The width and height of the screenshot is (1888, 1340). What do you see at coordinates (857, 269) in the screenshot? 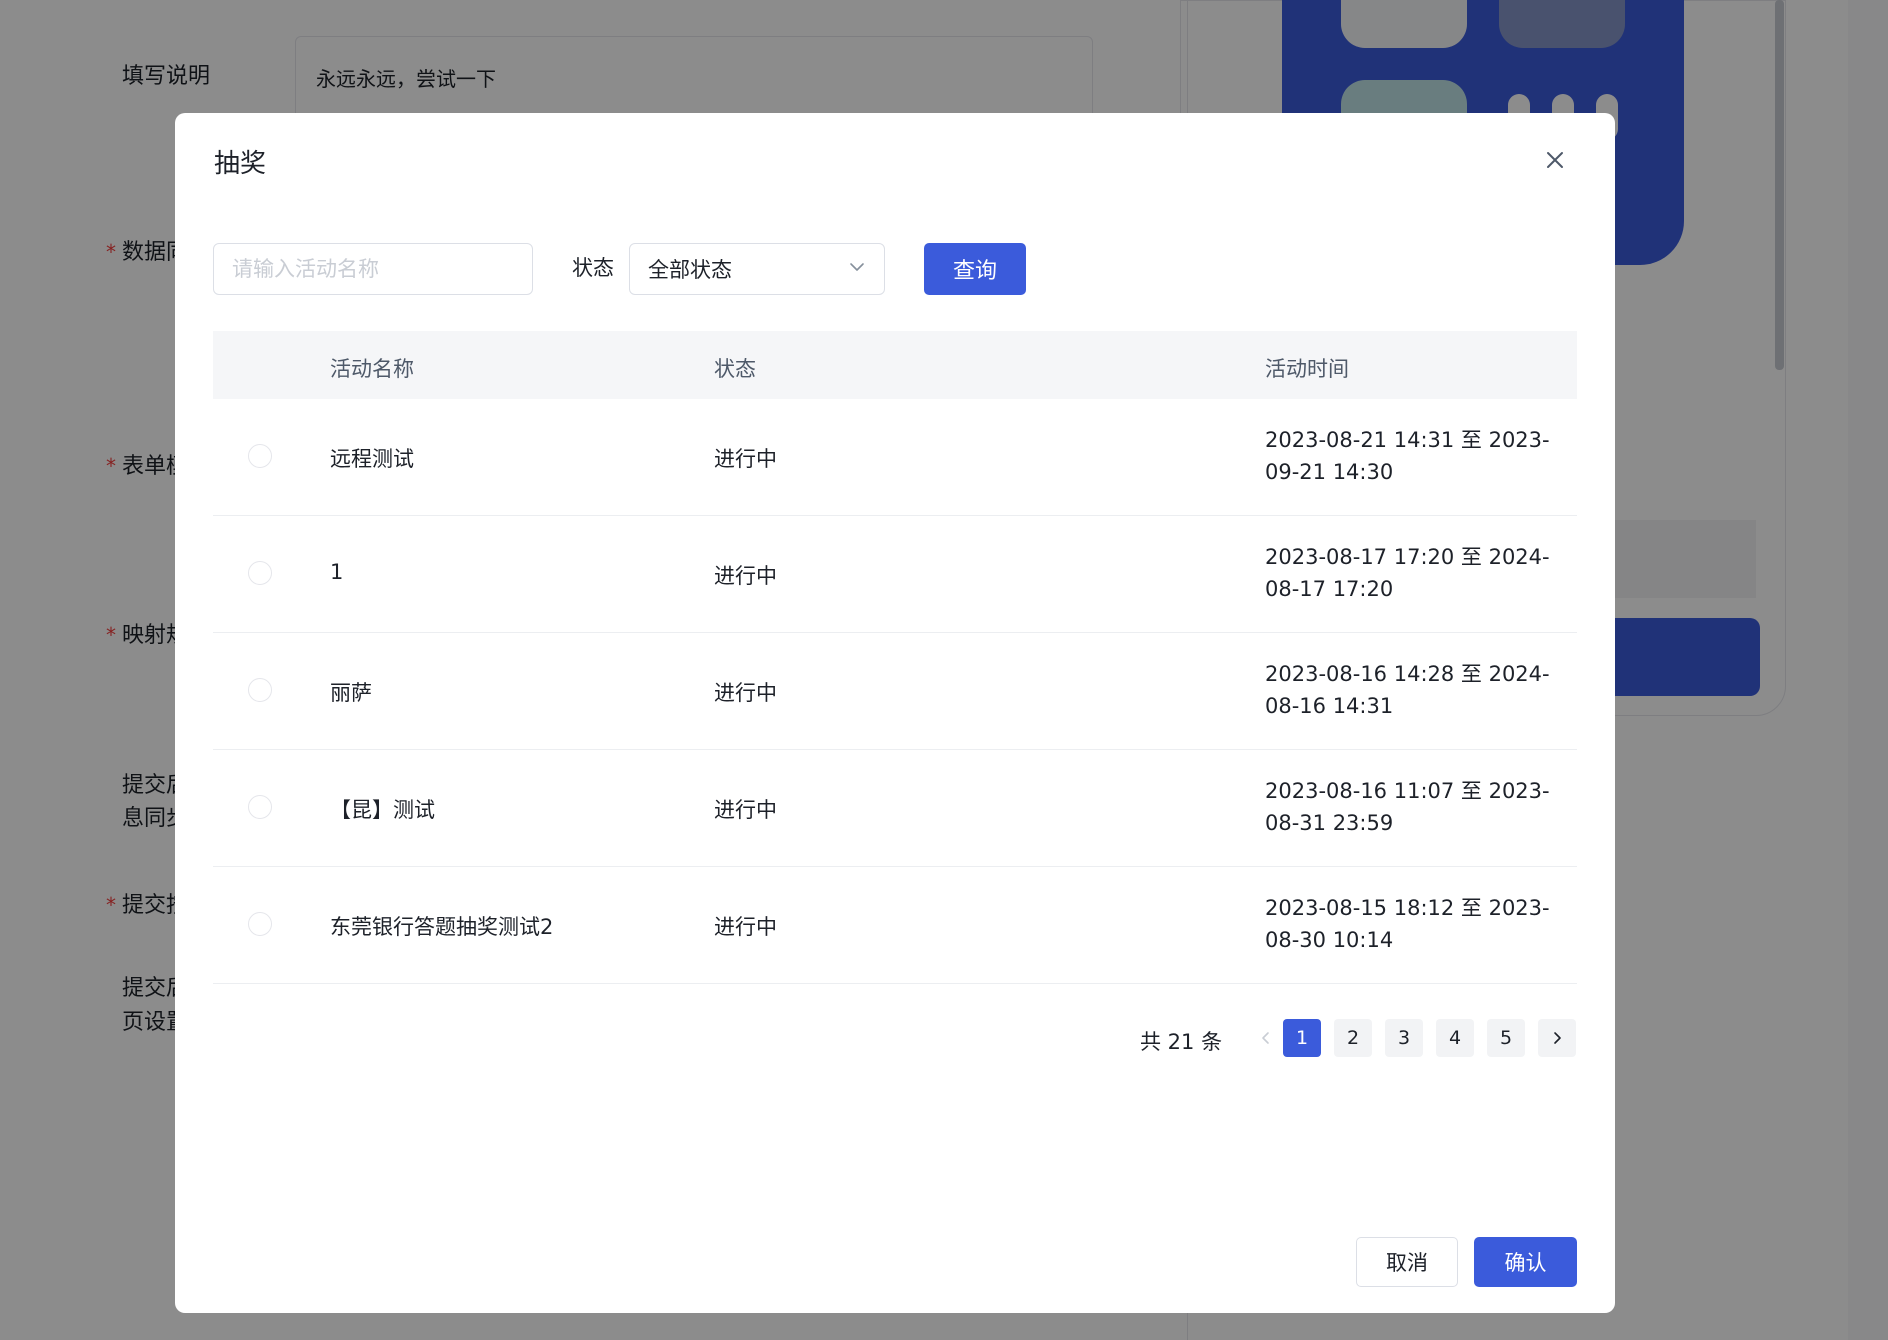
I see `chevron-down-icon` at bounding box center [857, 269].